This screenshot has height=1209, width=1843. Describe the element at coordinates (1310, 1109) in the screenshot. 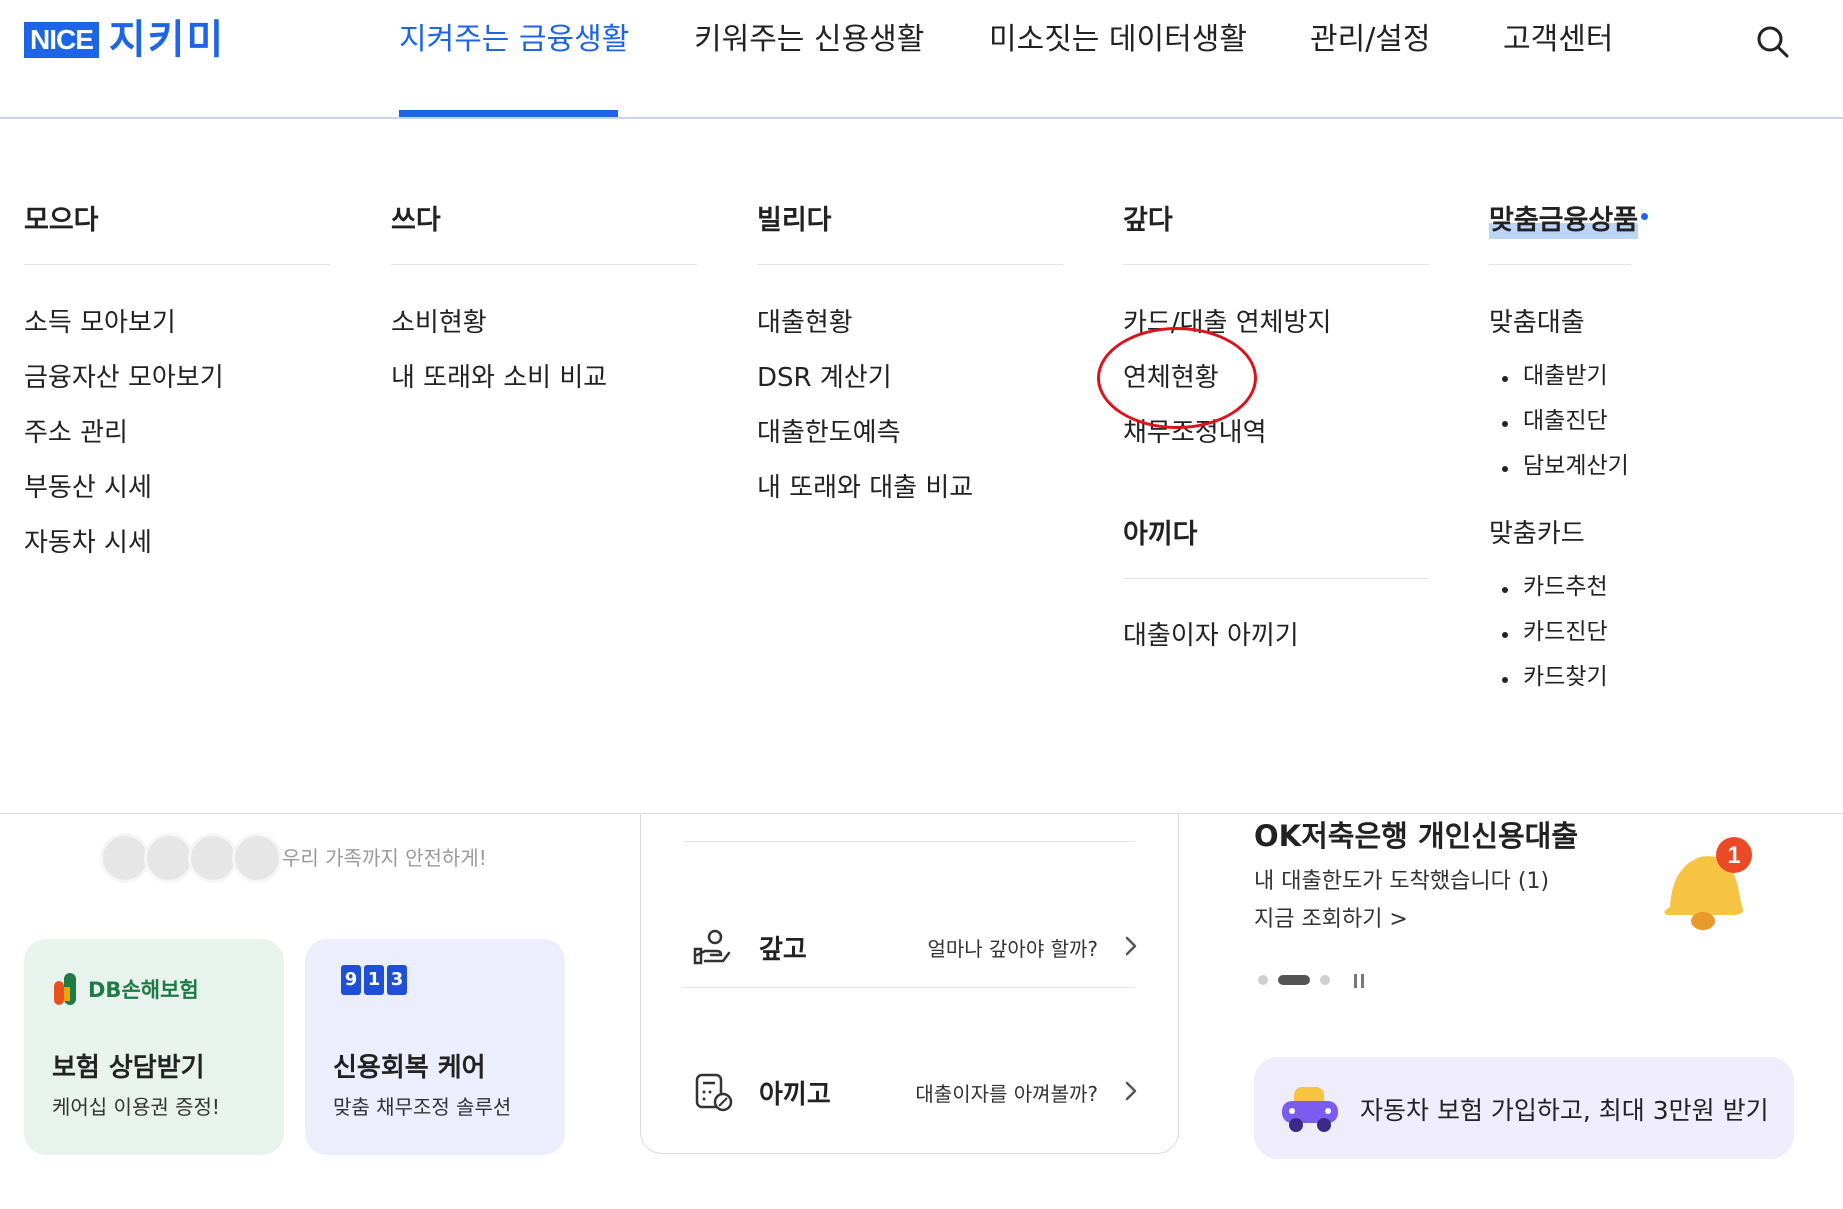

I see `car-icon` at that location.